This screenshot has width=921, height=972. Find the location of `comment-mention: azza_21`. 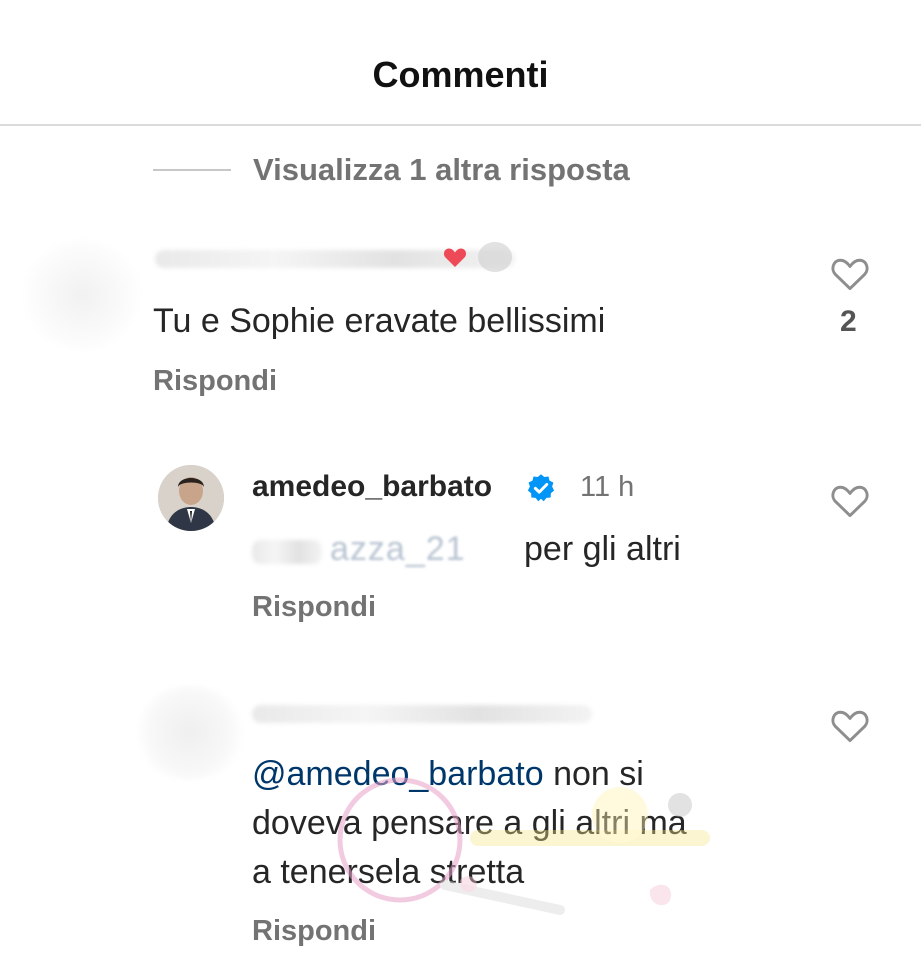

comment-mention: azza_21 is located at coordinates (398, 549).